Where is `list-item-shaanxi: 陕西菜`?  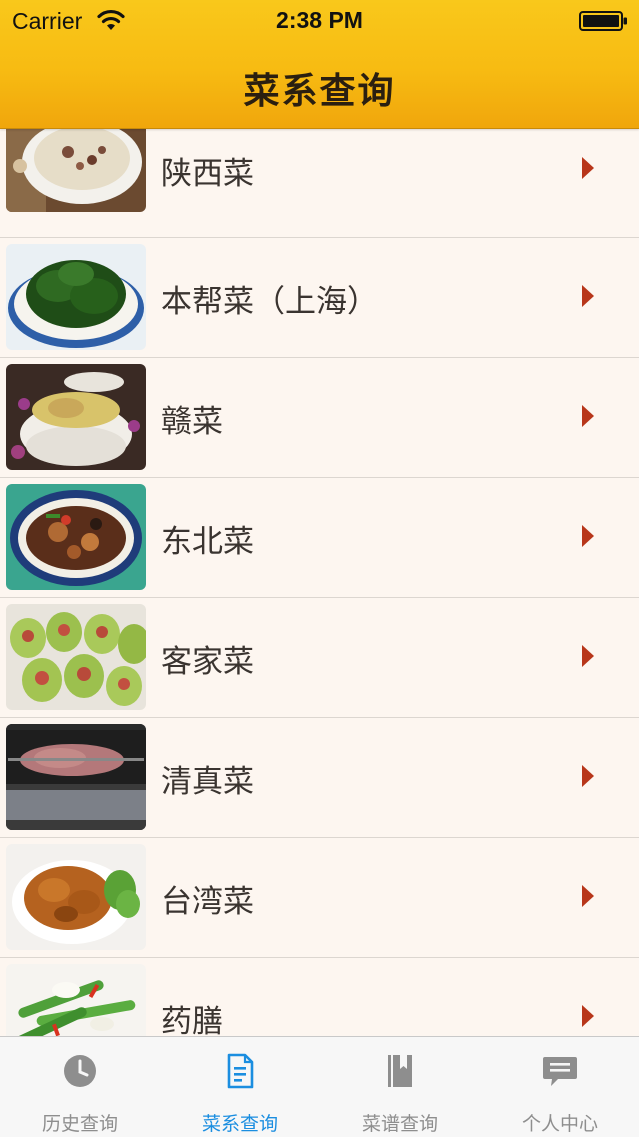
list-item-shaanxi: 陕西菜 is located at coordinates (319, 178).